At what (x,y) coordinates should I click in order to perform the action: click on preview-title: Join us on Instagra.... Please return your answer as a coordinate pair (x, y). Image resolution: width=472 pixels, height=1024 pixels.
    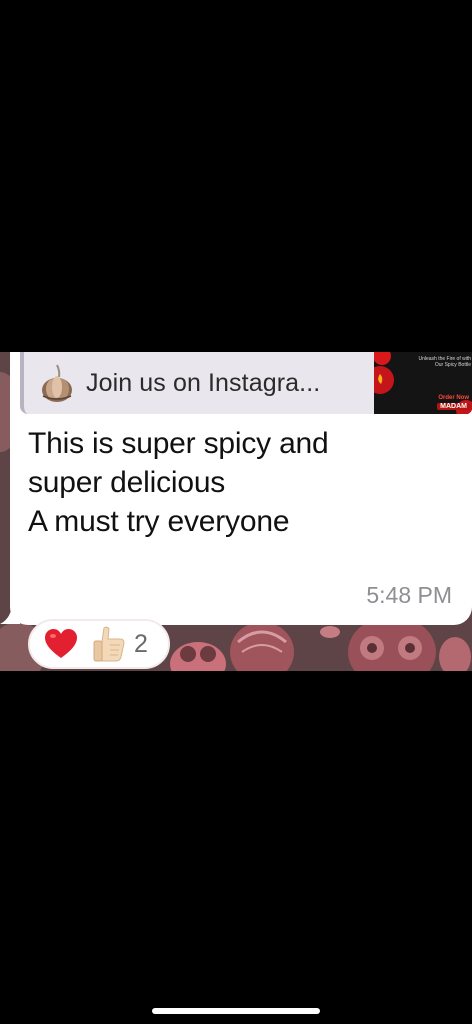
    Looking at the image, I should click on (203, 382).